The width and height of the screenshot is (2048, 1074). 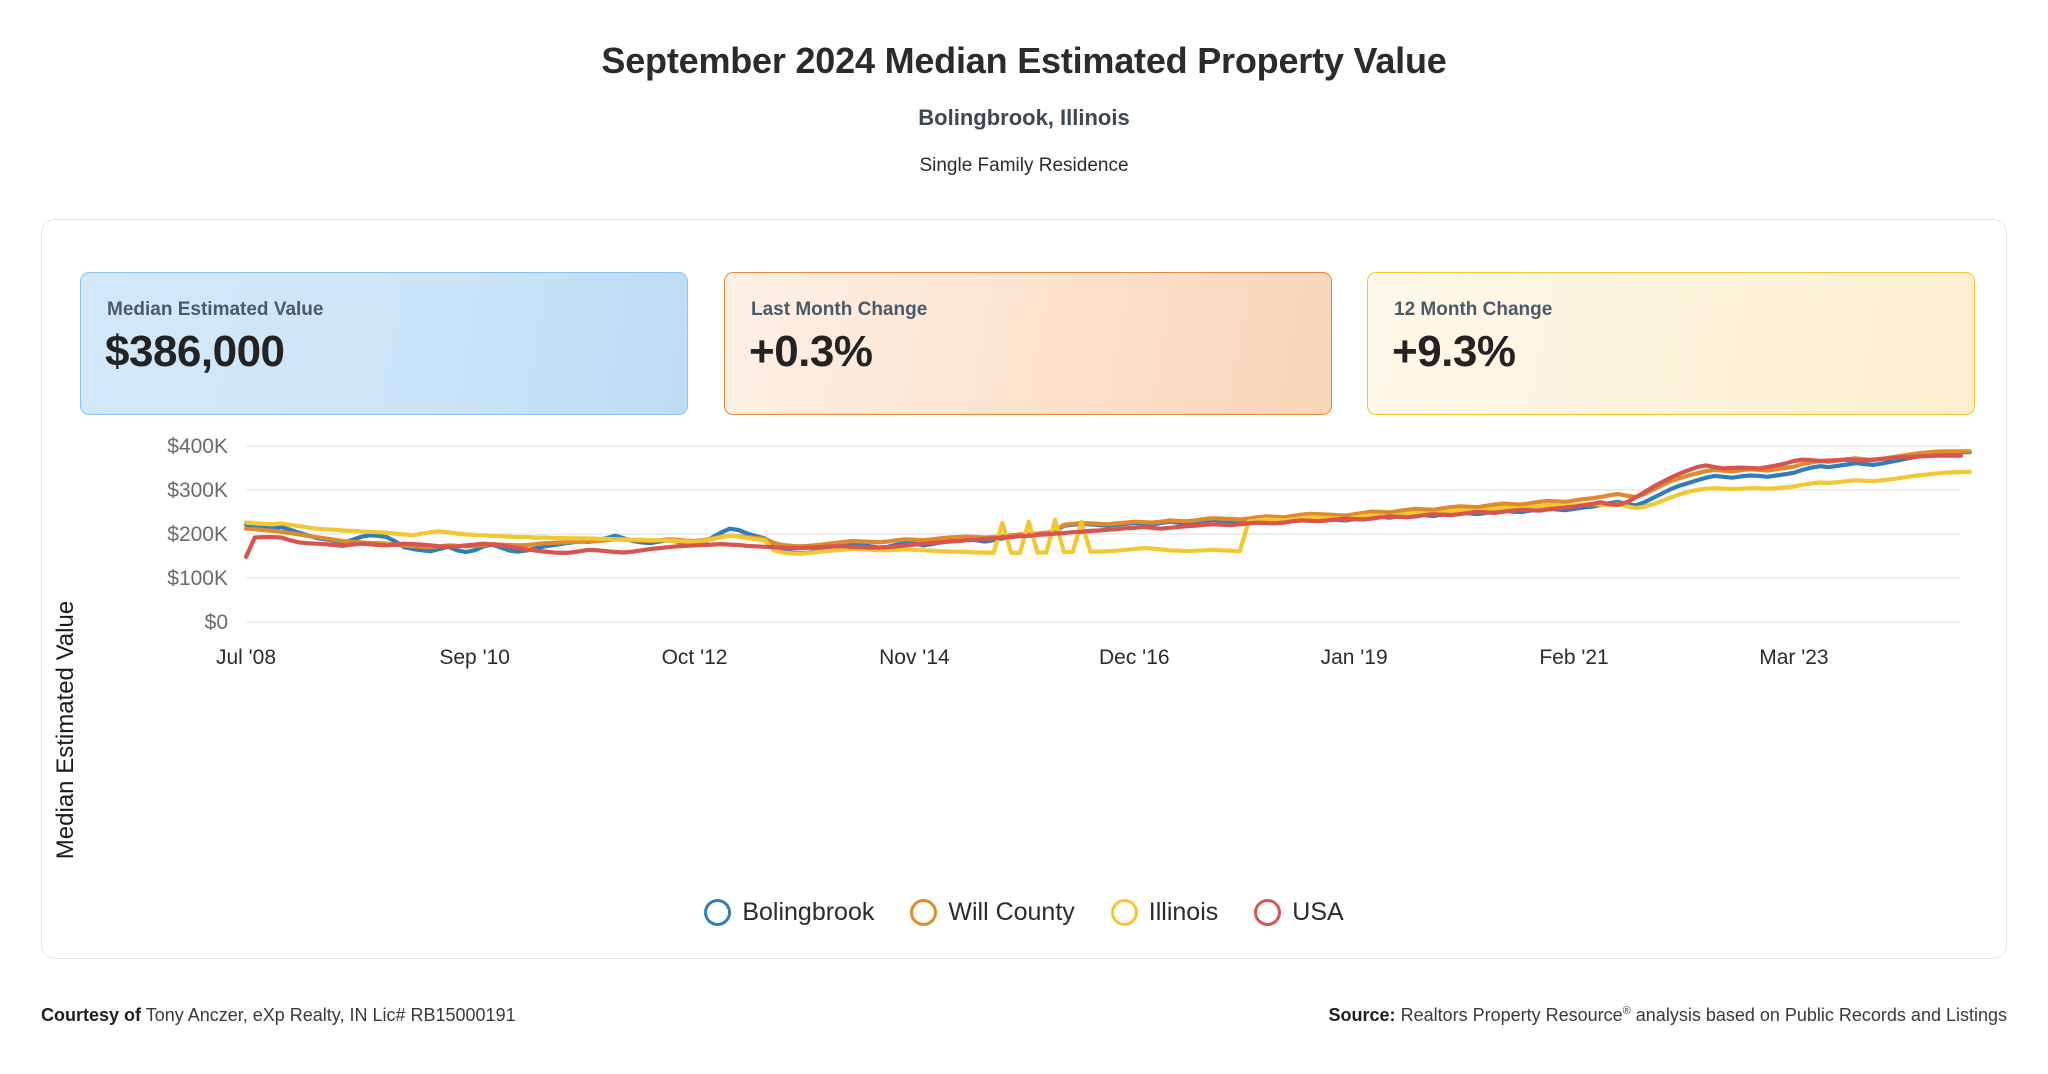 I want to click on page-subtitle: Bolingbrook, Illinois, so click(x=1024, y=117).